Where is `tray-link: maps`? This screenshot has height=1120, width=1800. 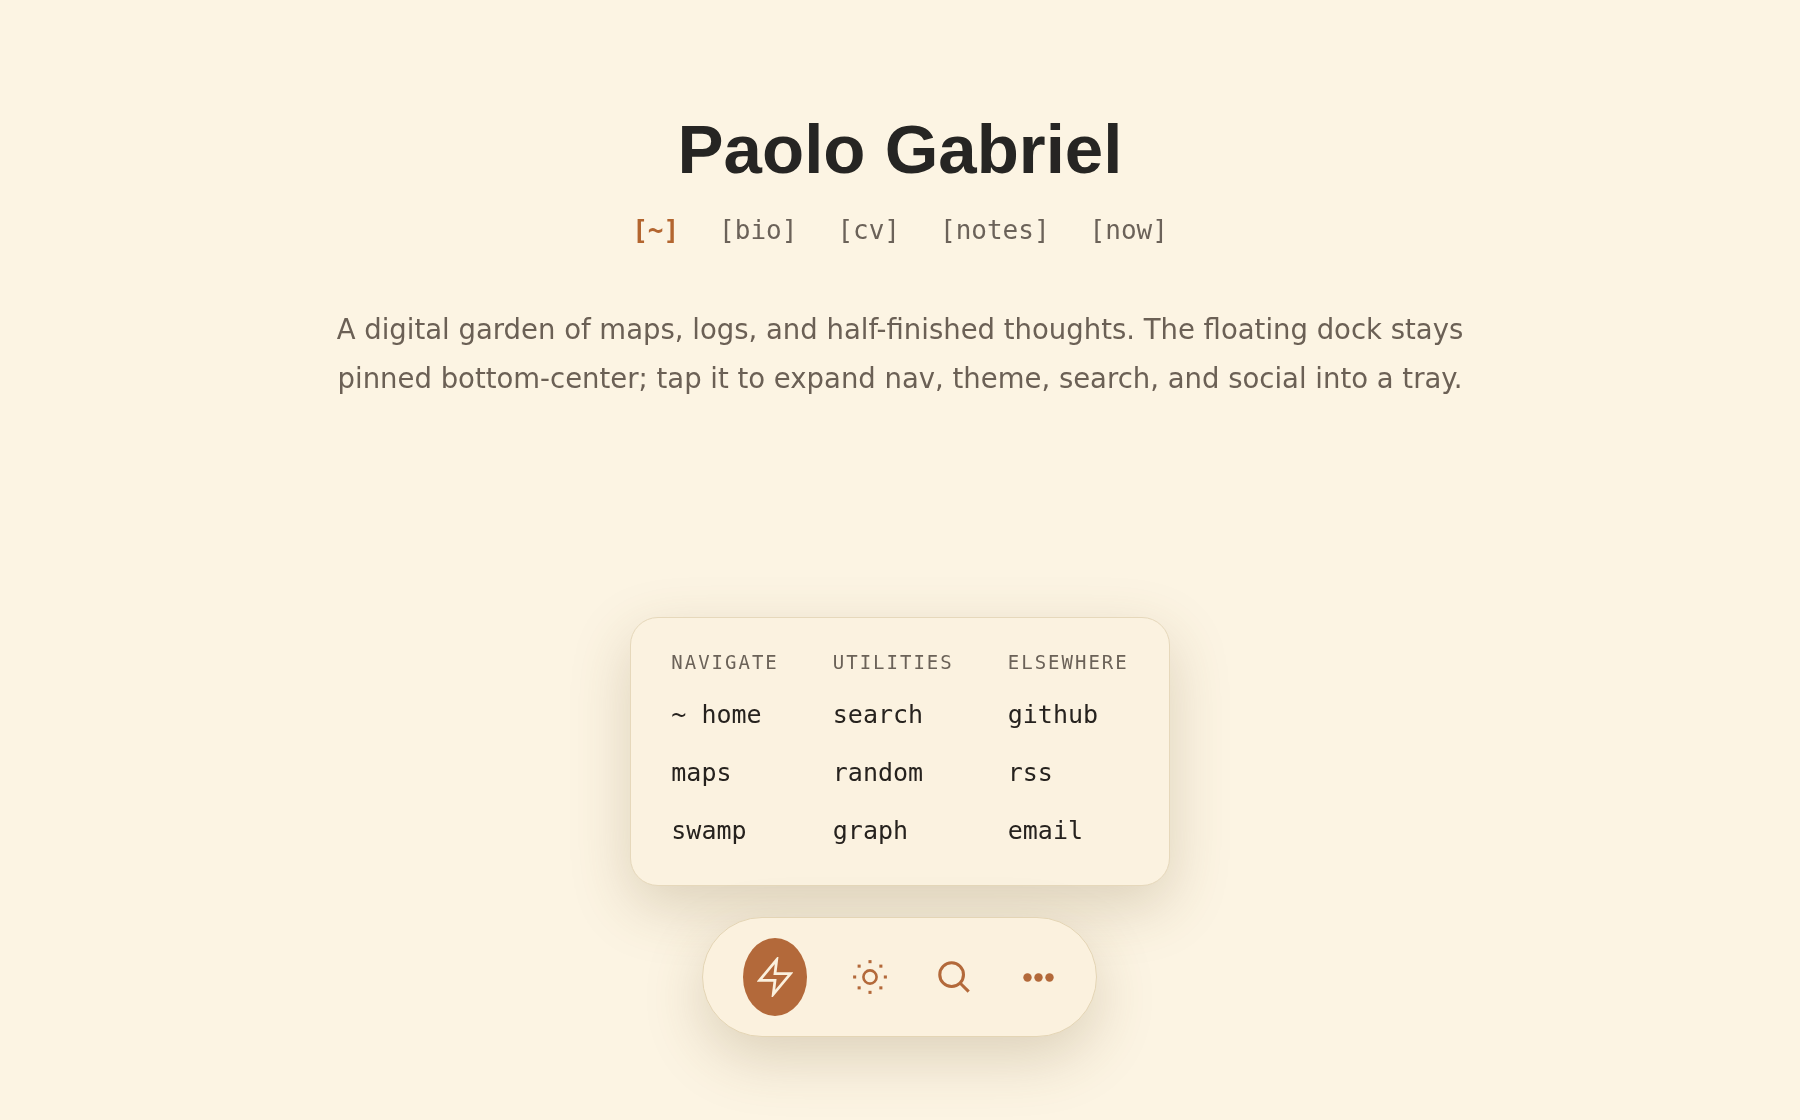
tray-link: maps is located at coordinates (701, 773).